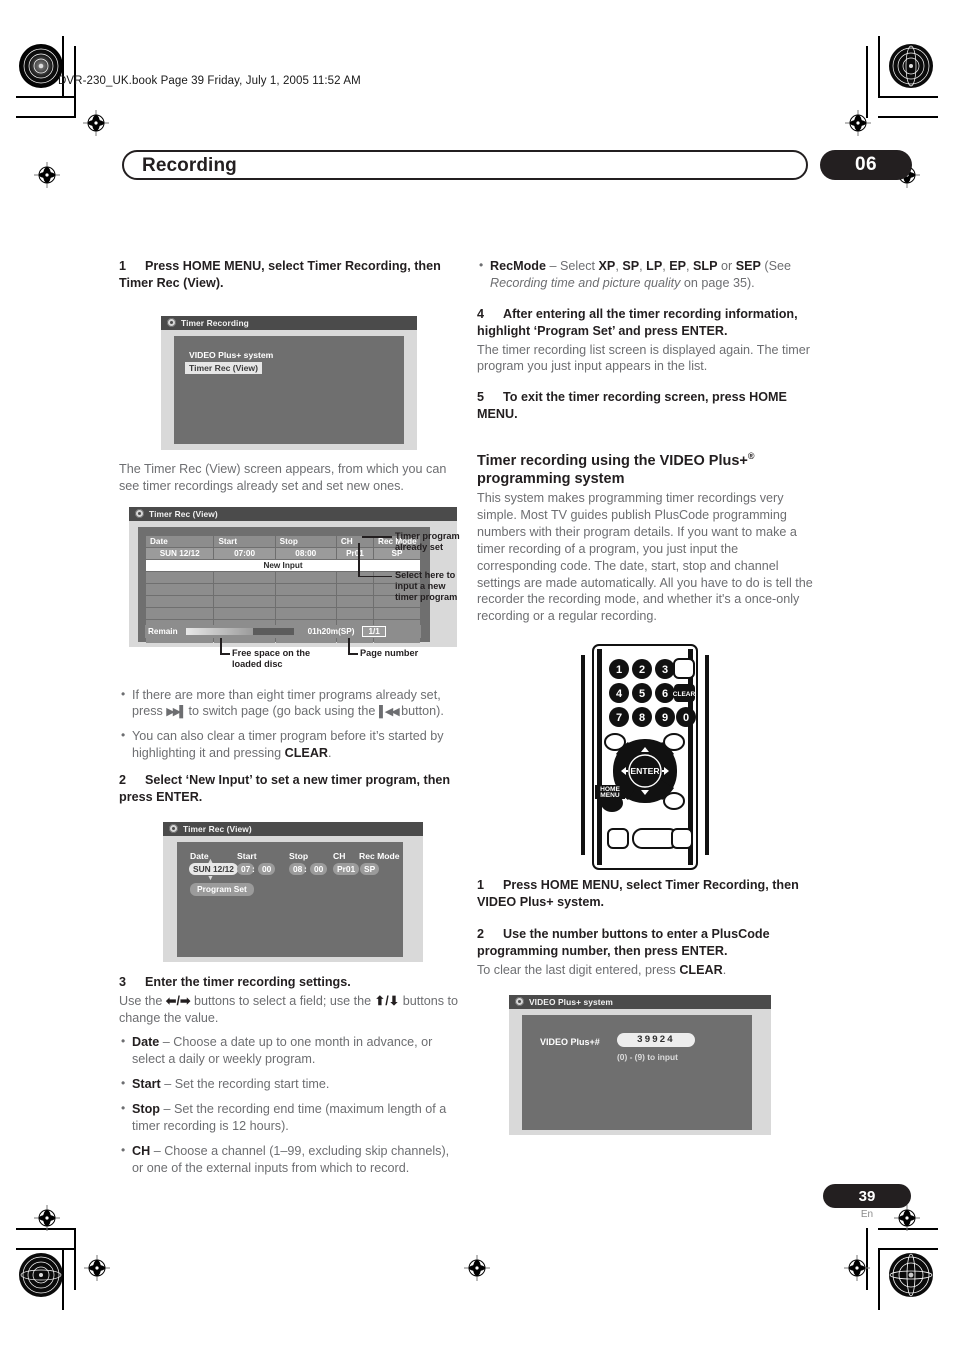 The image size is (954, 1351). What do you see at coordinates (518, 266) in the screenshot?
I see `bullet-term-recmode: RecMode` at bounding box center [518, 266].